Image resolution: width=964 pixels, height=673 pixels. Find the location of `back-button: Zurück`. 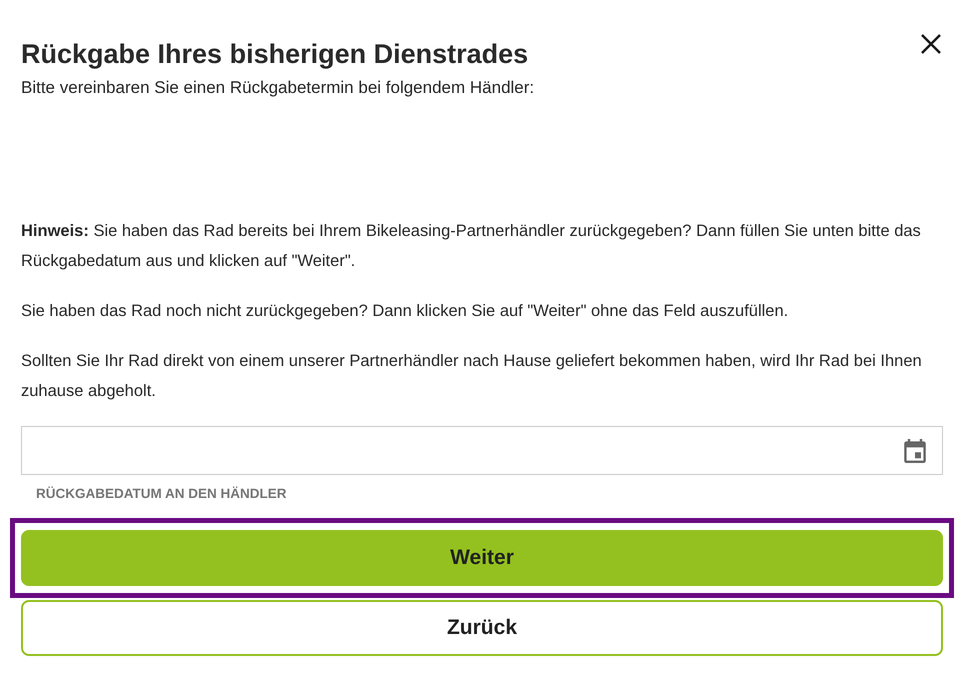

back-button: Zurück is located at coordinates (482, 628).